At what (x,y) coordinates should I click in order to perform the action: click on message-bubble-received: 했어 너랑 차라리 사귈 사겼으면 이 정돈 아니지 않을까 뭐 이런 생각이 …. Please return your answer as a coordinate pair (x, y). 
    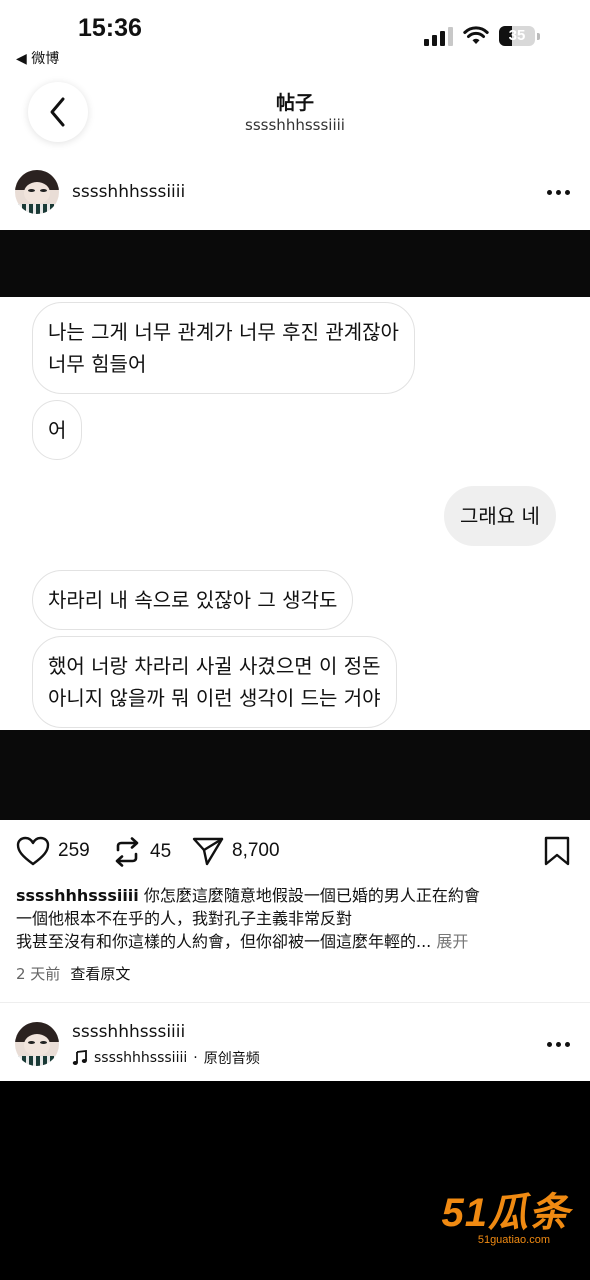
    Looking at the image, I should click on (214, 682).